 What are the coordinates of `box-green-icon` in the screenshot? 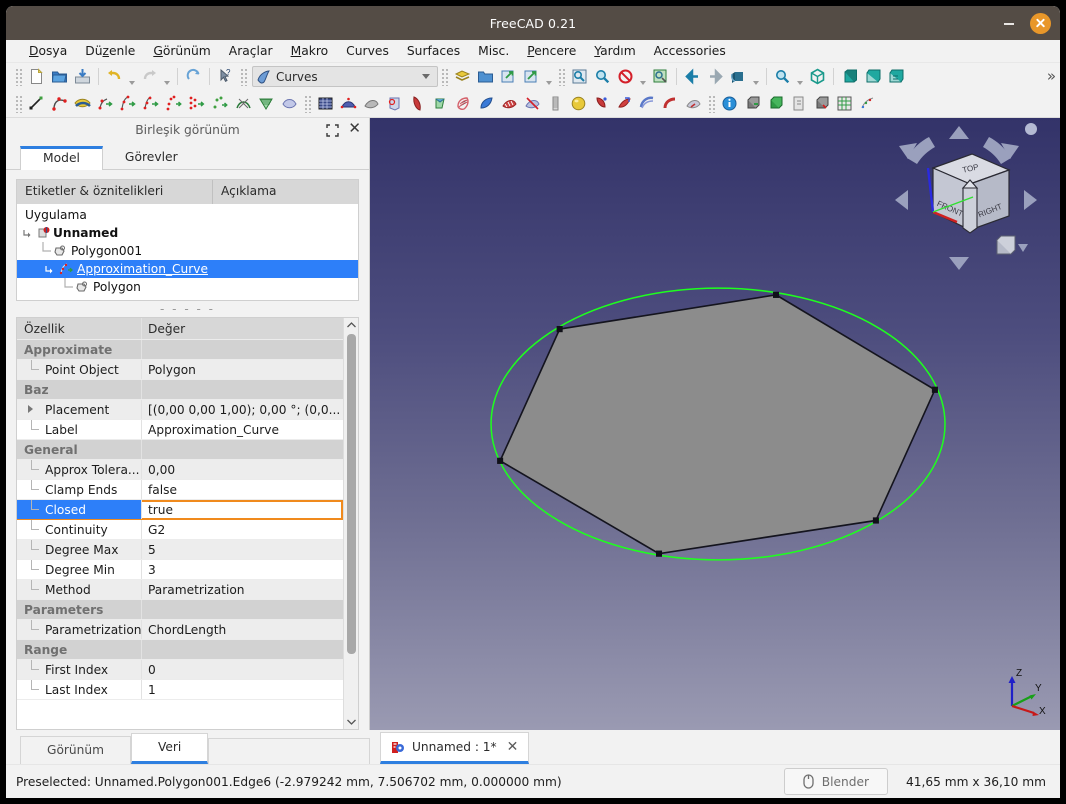 It's located at (752, 104).